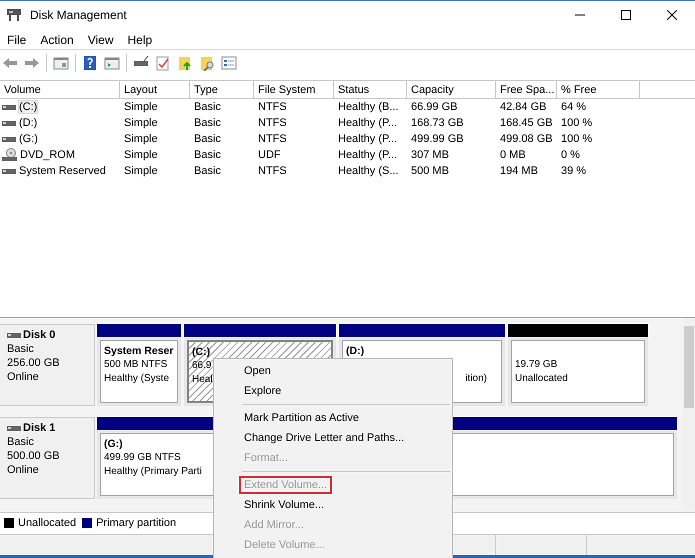 The width and height of the screenshot is (695, 558). What do you see at coordinates (202, 366) in the screenshot?
I see `partition-size: 66.9` at bounding box center [202, 366].